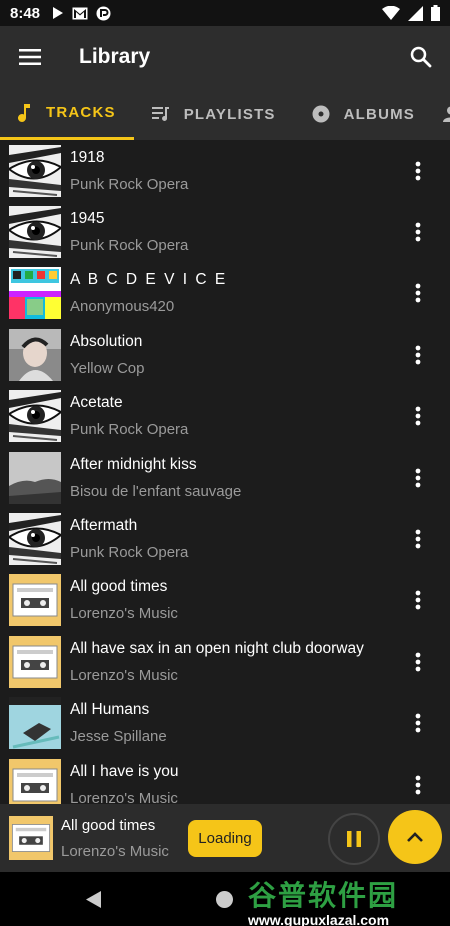  What do you see at coordinates (225, 838) in the screenshot?
I see `mini-player: All good times Lorenzo's Music Loading` at bounding box center [225, 838].